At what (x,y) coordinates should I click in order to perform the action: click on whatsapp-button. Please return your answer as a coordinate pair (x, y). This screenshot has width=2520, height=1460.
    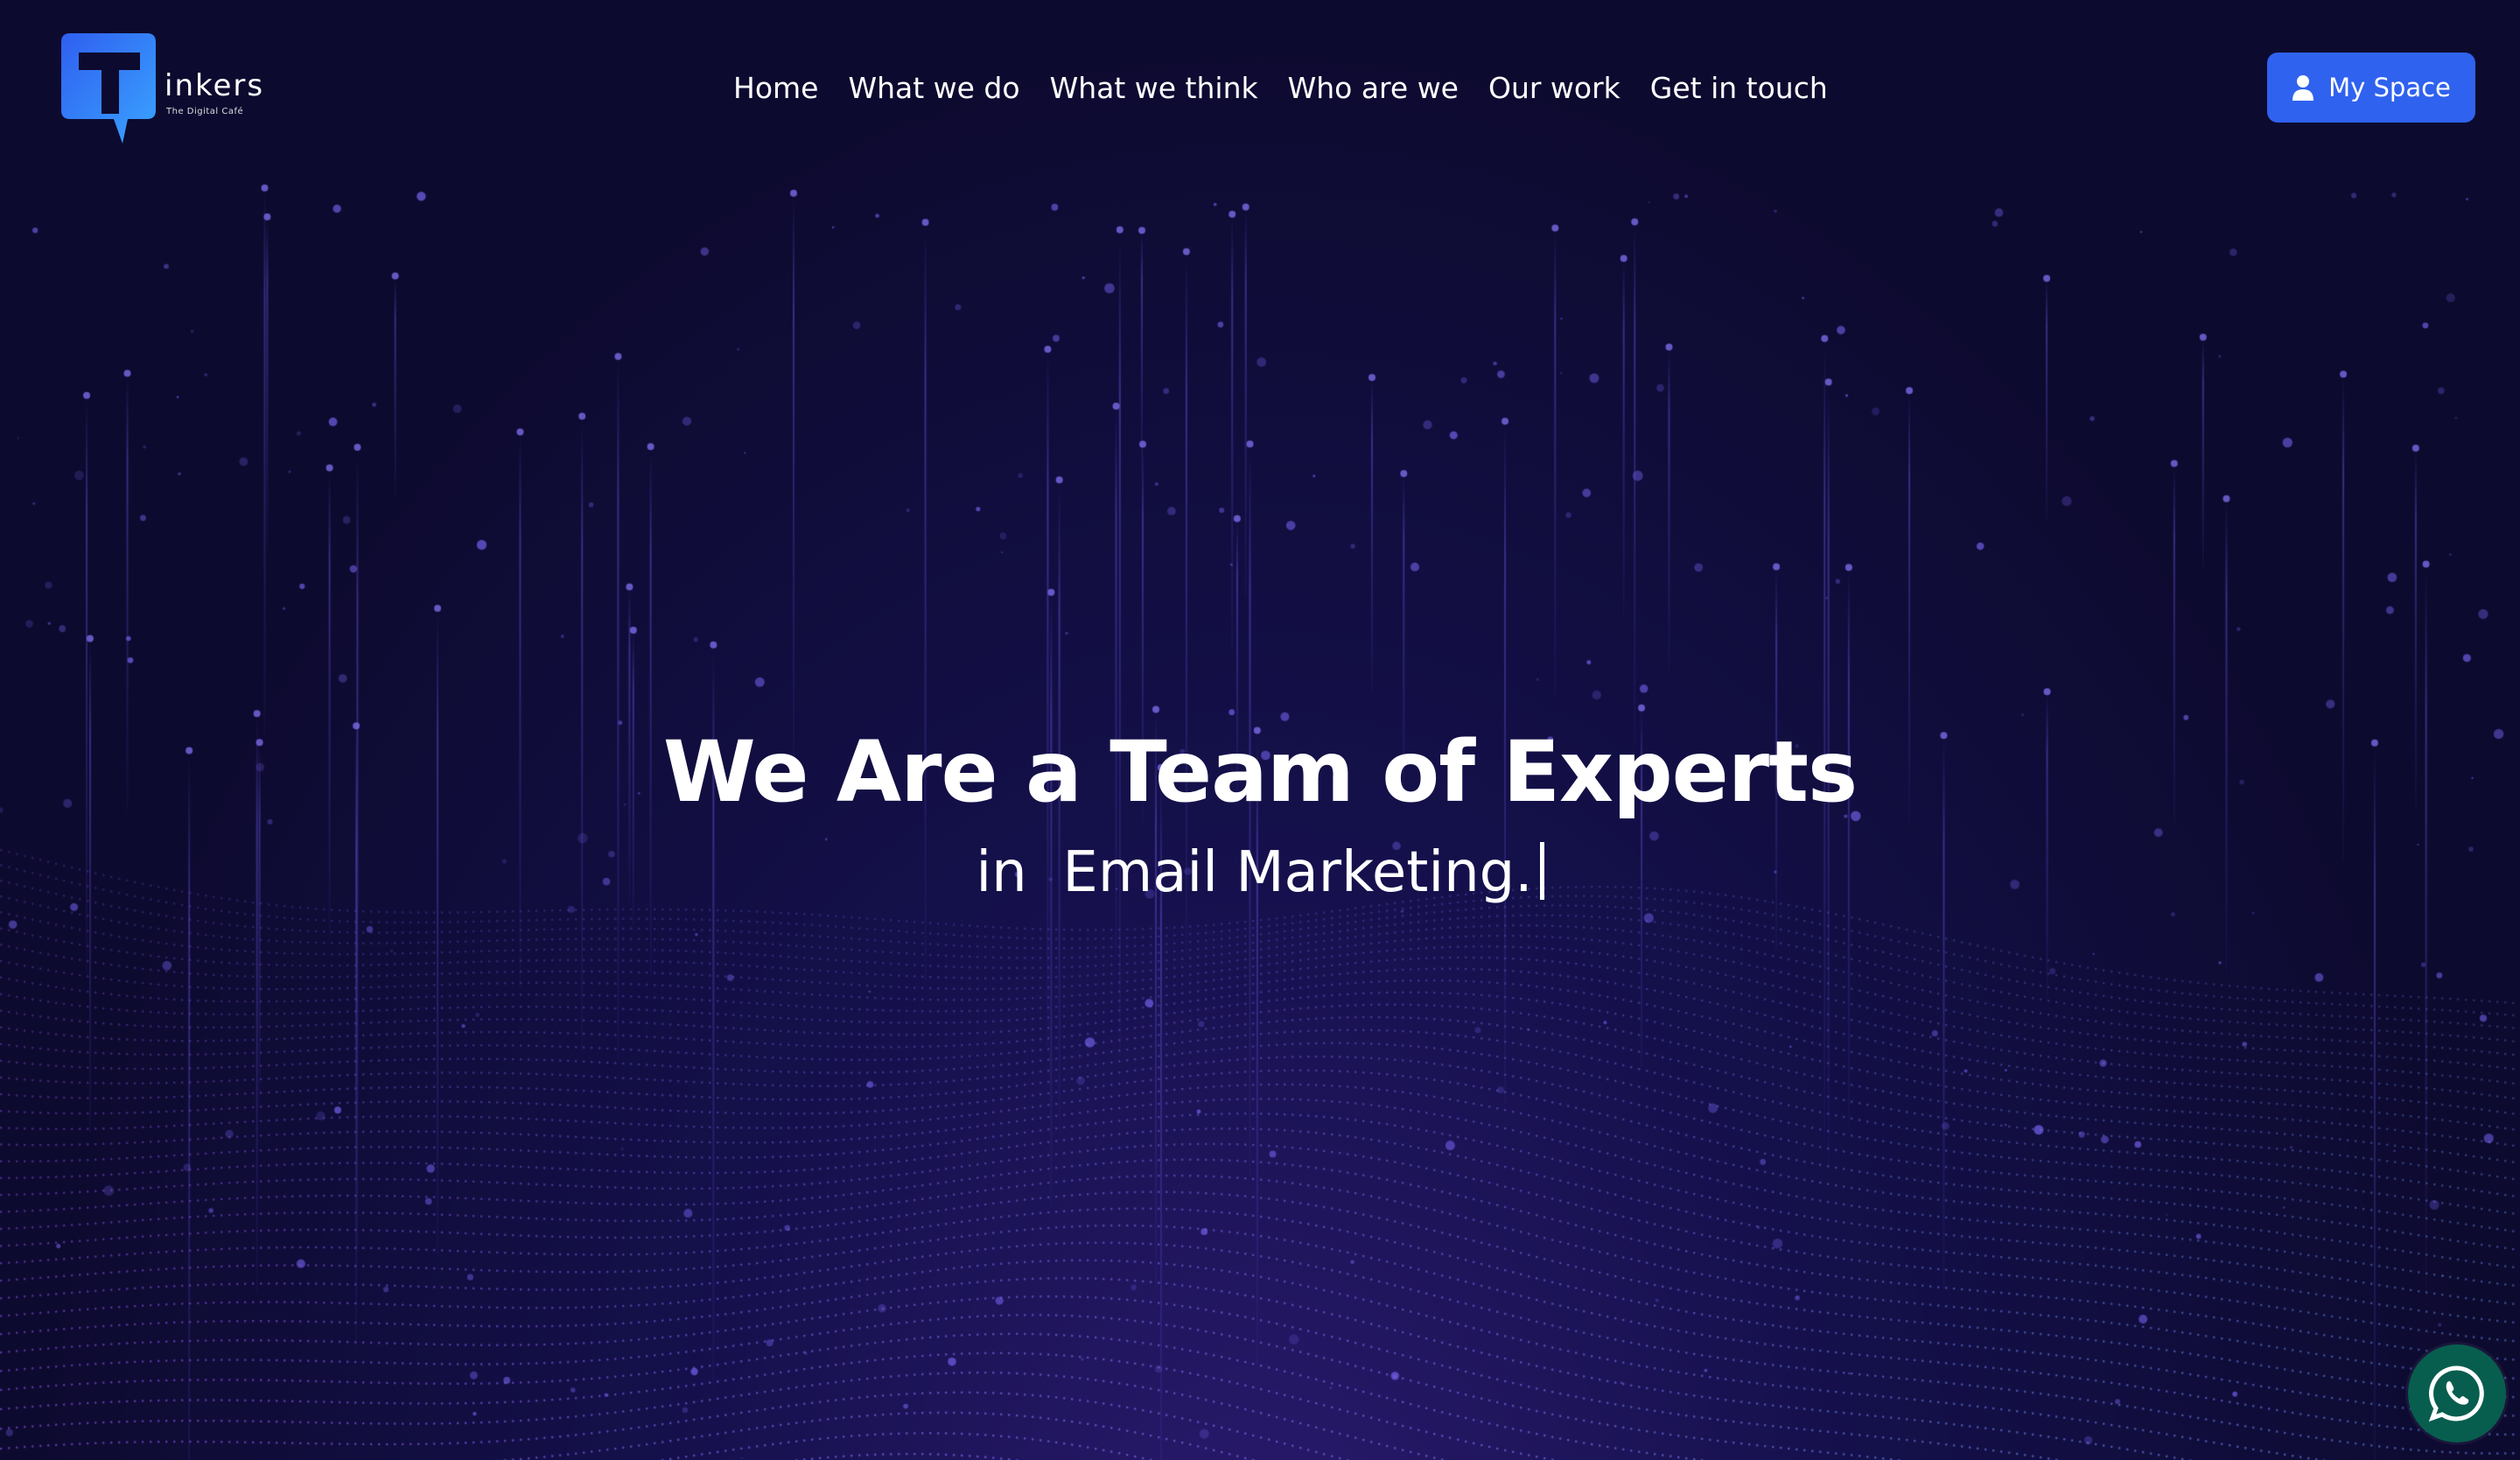
    Looking at the image, I should click on (2457, 1393).